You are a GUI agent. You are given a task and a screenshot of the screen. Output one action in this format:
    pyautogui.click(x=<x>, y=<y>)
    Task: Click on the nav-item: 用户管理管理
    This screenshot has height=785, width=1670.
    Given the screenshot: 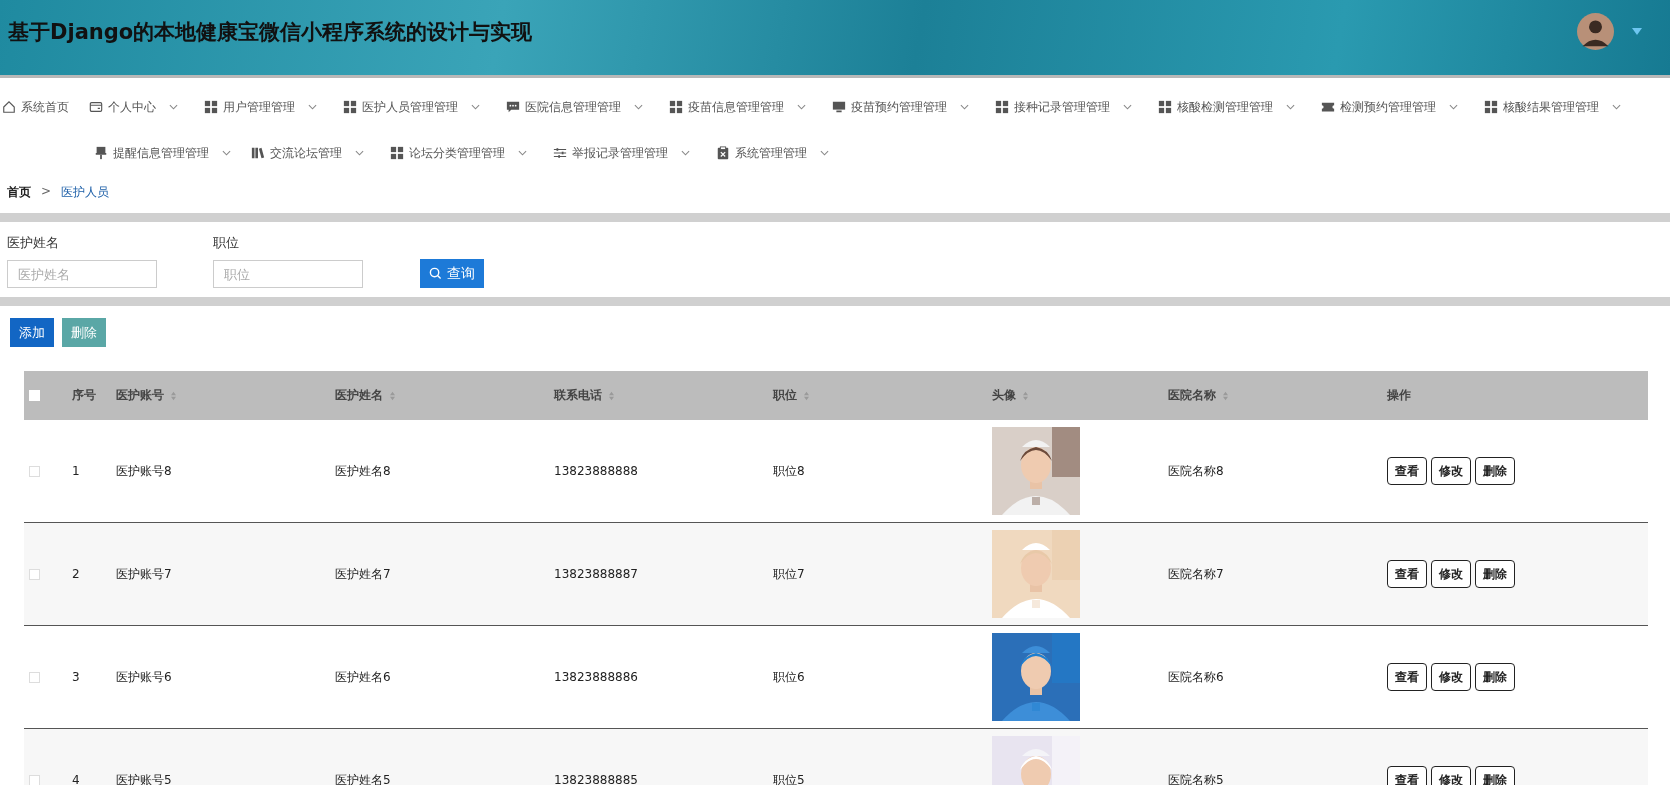 What is the action you would take?
    pyautogui.click(x=260, y=107)
    